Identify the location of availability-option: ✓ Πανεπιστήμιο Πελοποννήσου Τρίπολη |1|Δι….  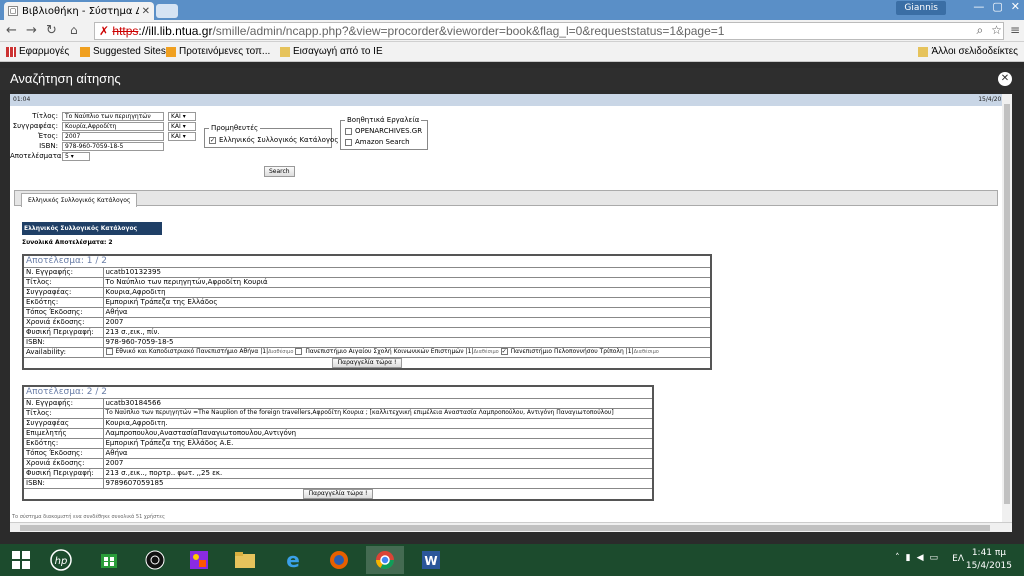
(579, 351).